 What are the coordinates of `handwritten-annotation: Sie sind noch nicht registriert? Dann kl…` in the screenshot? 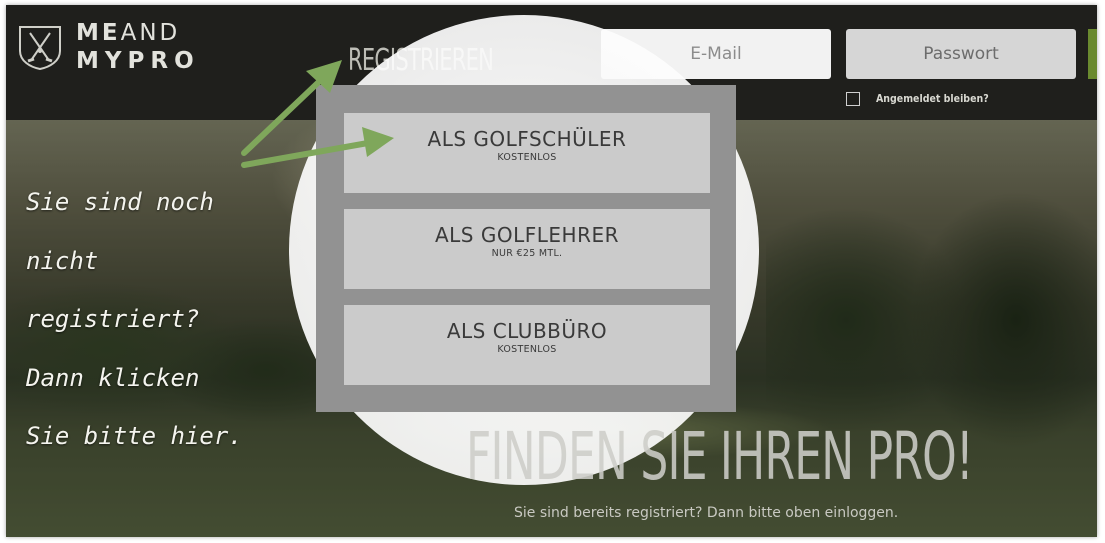 It's located at (161, 319).